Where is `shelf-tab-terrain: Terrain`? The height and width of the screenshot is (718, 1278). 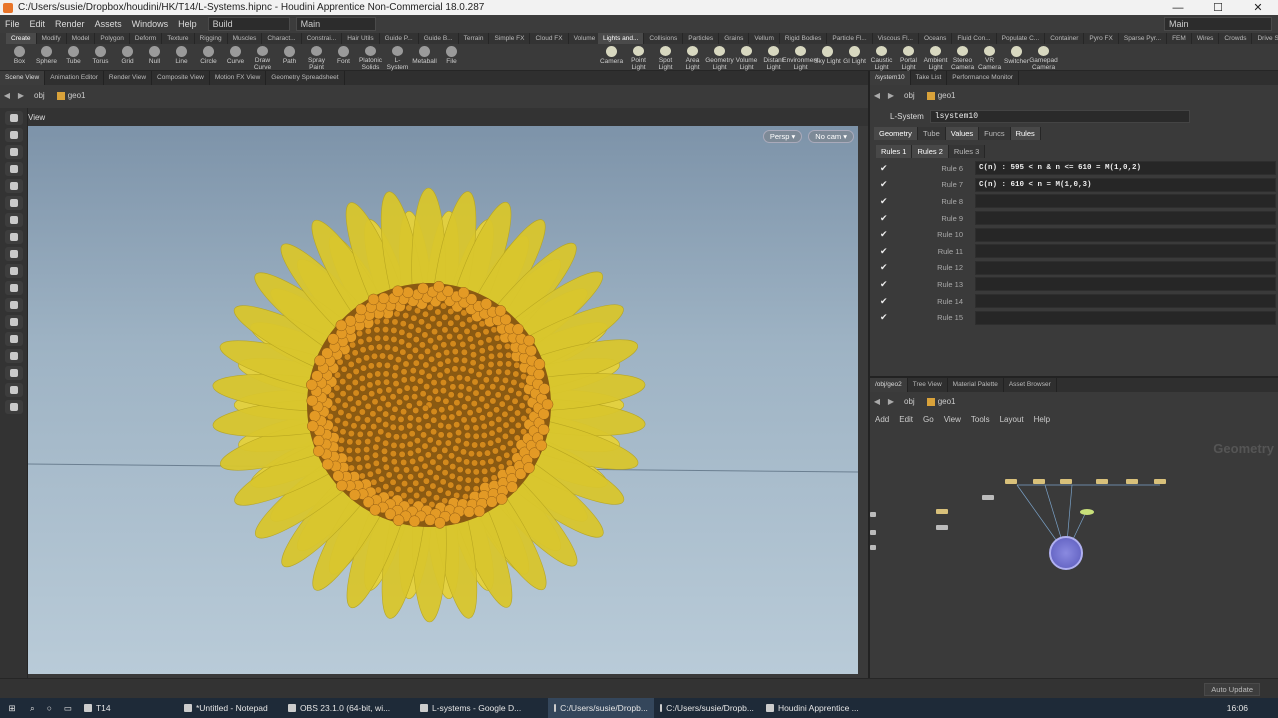
shelf-tab-terrain: Terrain is located at coordinates (474, 38).